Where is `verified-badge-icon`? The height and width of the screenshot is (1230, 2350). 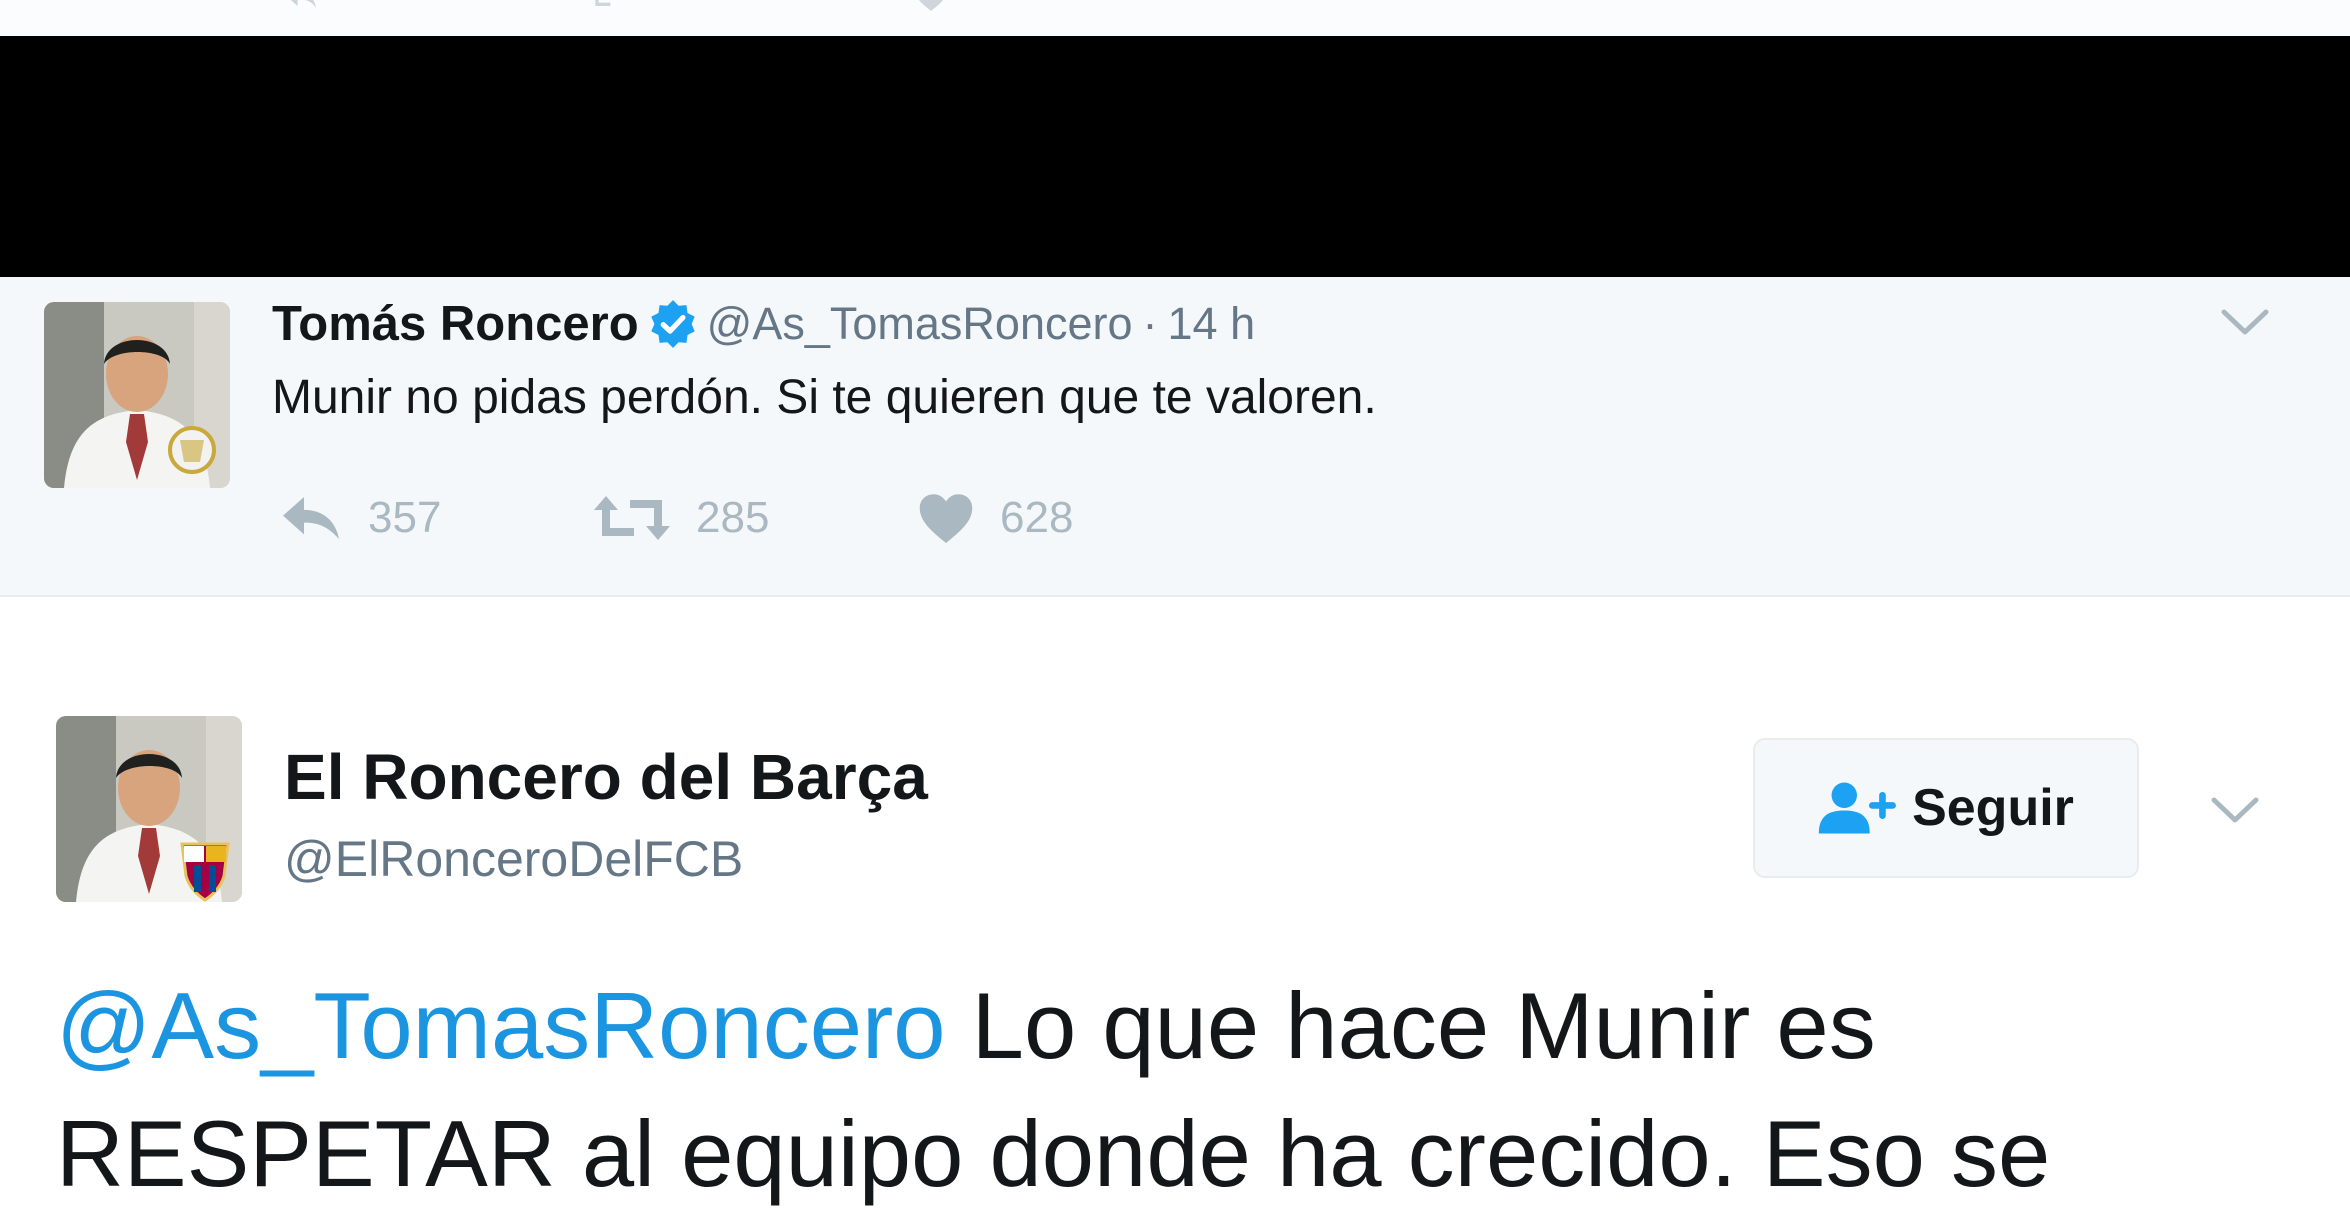
verified-badge-icon is located at coordinates (673, 324).